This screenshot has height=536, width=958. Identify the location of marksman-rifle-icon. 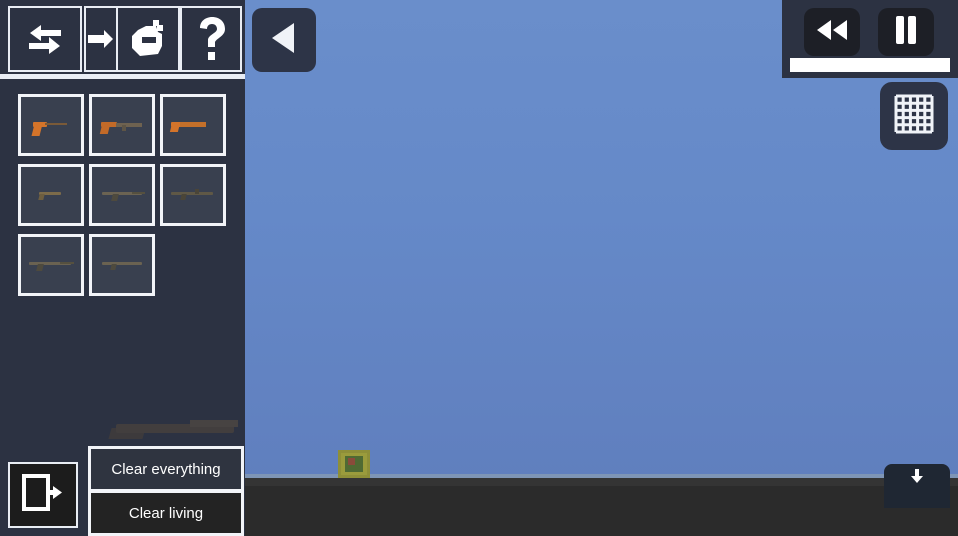
(122, 265).